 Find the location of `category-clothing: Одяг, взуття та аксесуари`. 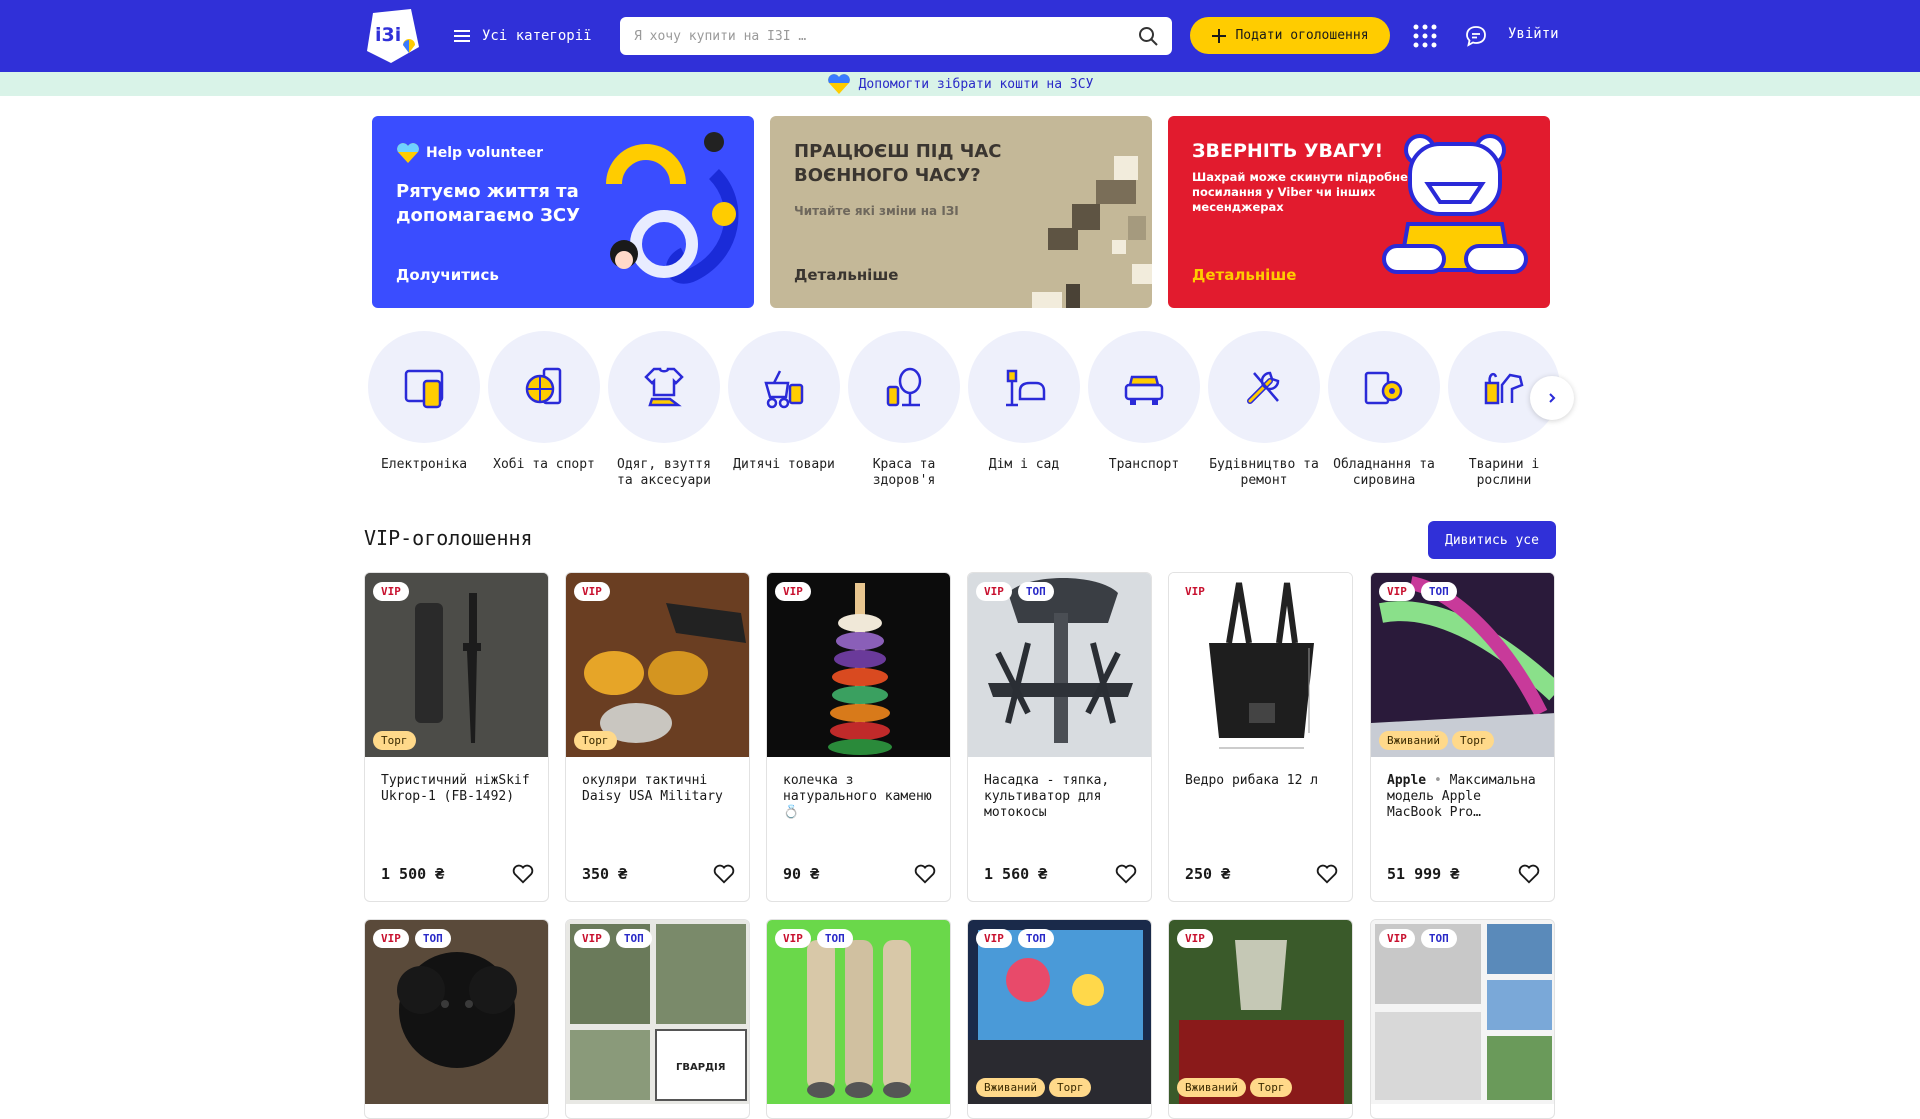

category-clothing: Одяг, взуття та аксесуари is located at coordinates (664, 410).